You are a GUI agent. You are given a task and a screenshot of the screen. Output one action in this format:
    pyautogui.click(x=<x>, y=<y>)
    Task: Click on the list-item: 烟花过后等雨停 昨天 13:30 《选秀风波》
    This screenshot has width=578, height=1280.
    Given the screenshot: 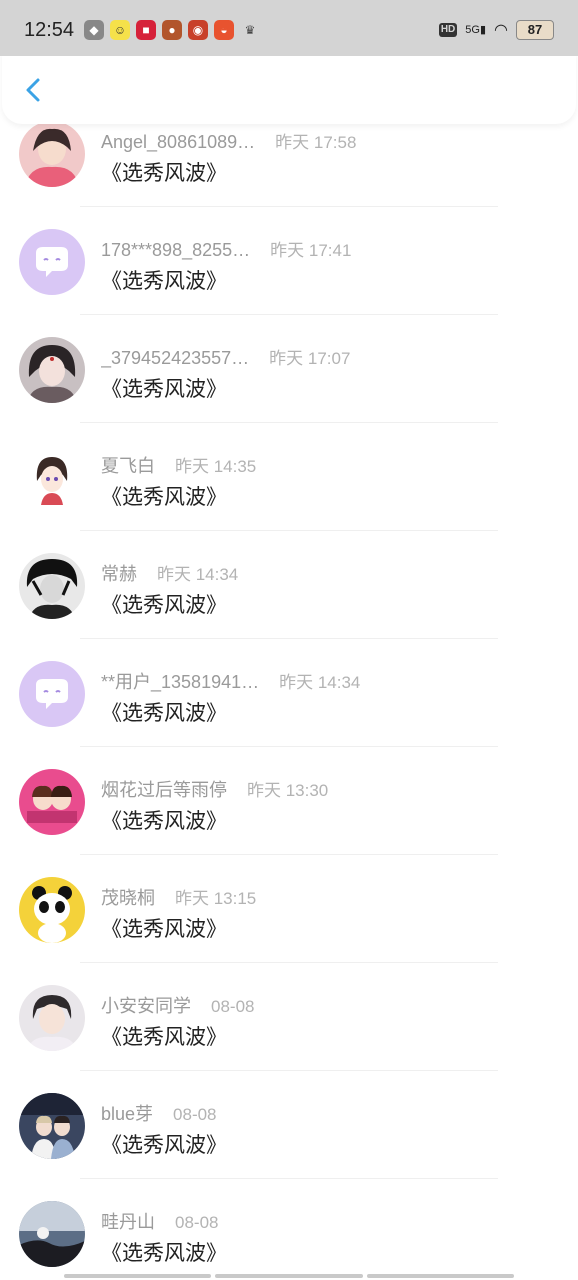 What is the action you would take?
    pyautogui.click(x=289, y=802)
    